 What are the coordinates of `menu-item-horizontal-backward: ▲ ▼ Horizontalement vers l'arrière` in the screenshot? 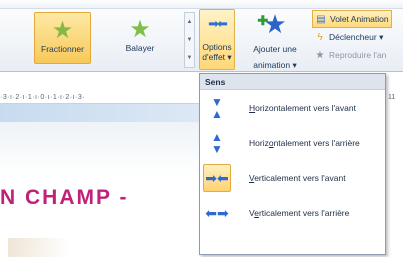 It's located at (292, 142).